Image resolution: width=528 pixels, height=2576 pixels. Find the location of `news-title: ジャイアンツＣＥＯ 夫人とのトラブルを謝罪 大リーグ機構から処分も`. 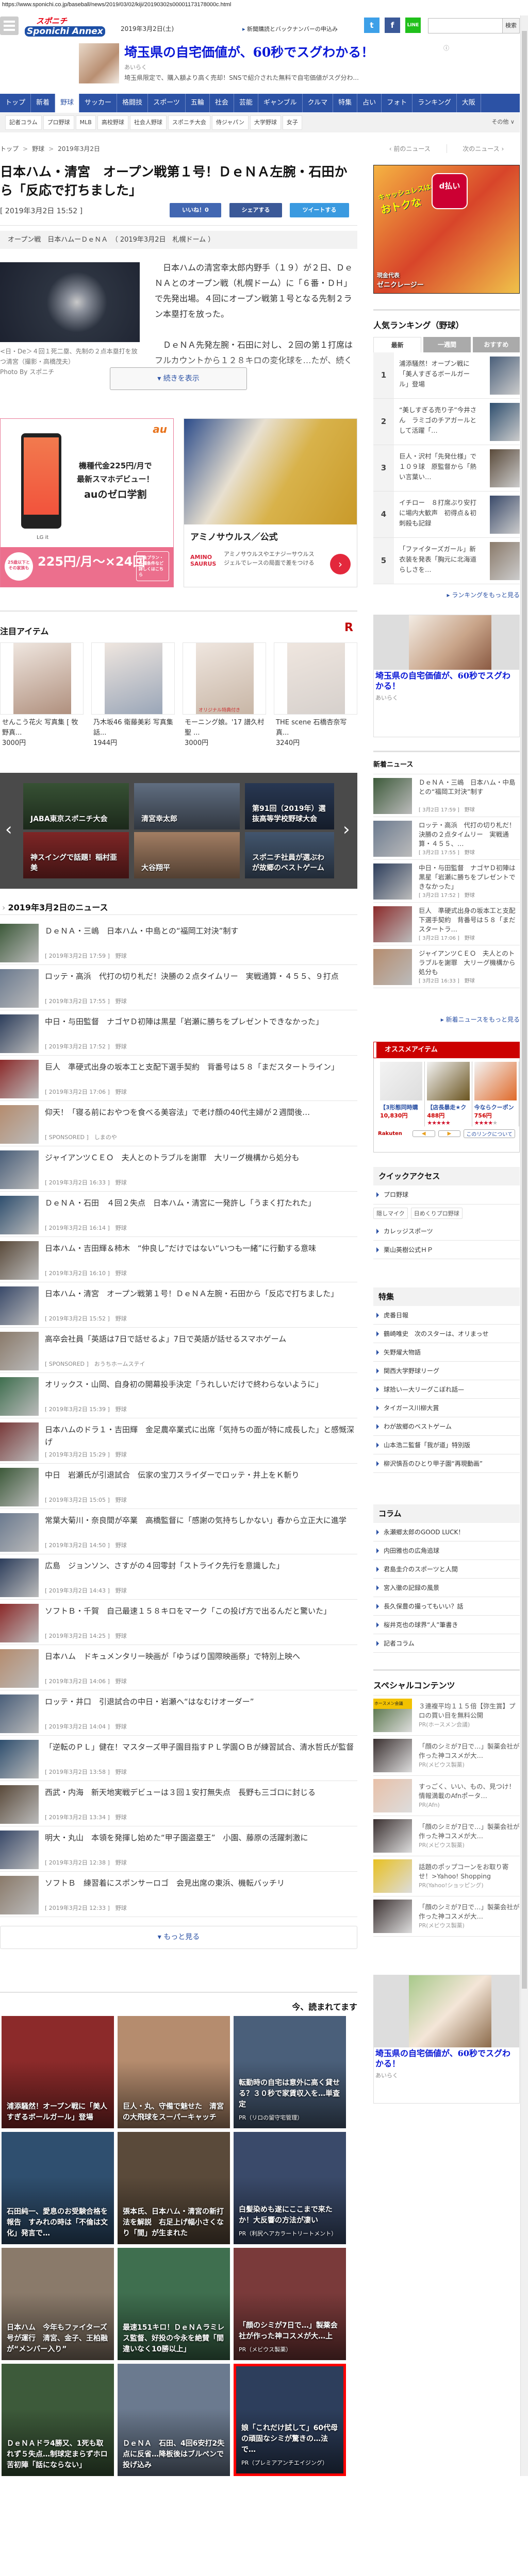

news-title: ジャイアンツＣＥＯ 夫人とのトラブルを謝罪 大リーグ機構から処分も is located at coordinates (470, 963).